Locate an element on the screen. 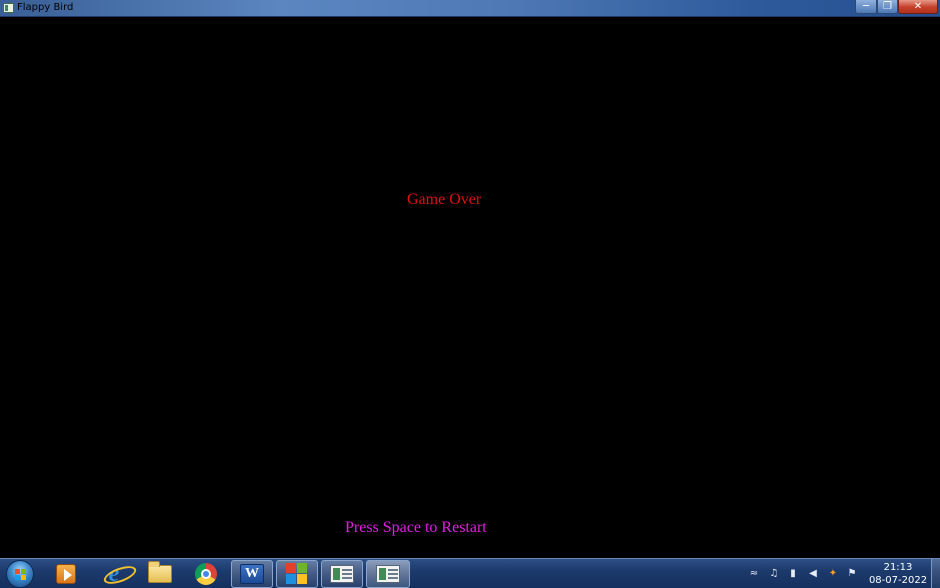  maximize-button: ❐ is located at coordinates (887, 7).